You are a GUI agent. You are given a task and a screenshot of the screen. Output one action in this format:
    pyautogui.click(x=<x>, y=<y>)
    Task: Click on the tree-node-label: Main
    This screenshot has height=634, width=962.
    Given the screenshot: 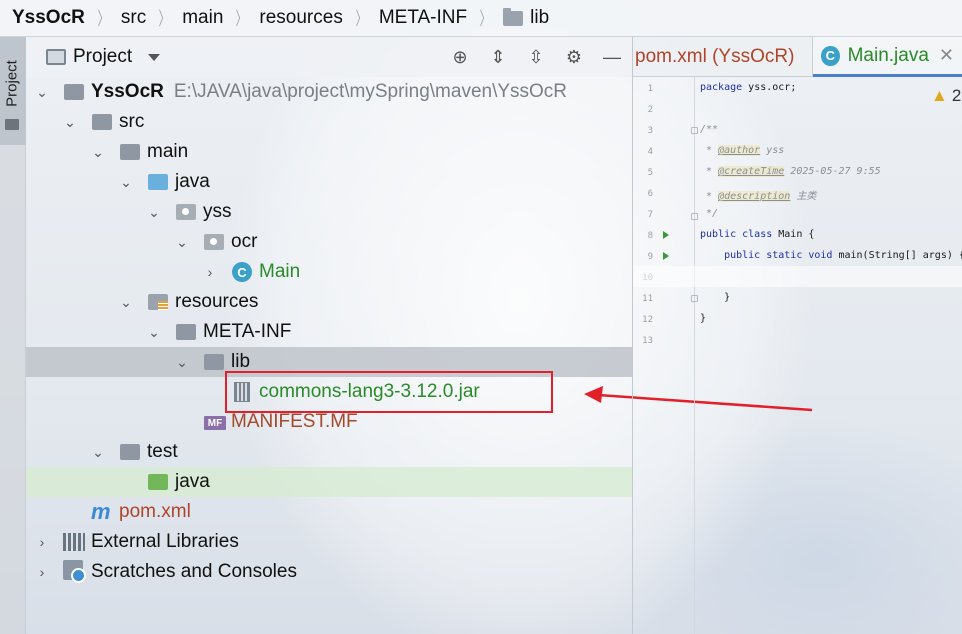 What is the action you would take?
    pyautogui.click(x=280, y=271)
    